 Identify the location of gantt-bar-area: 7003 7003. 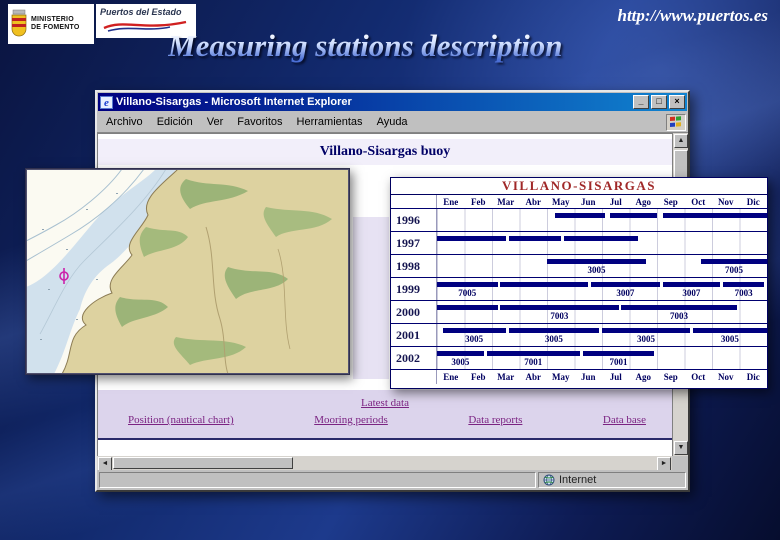
(602, 312).